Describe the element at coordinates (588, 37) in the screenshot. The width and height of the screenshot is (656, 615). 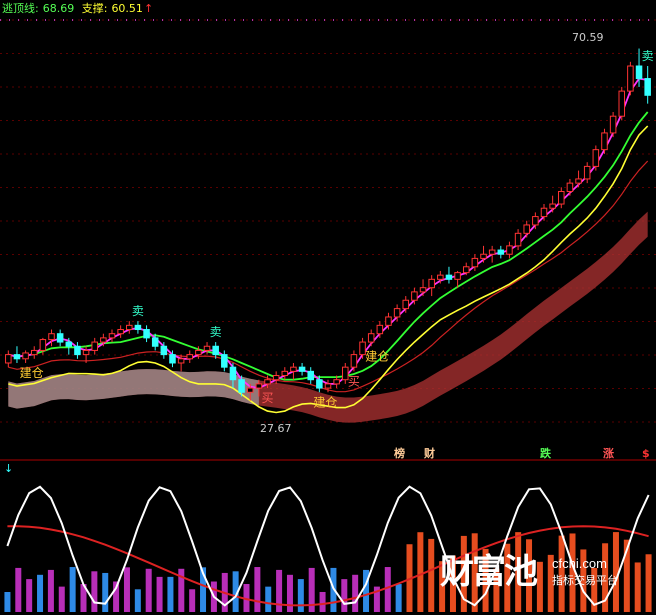
I see `price-high-label: 70.59` at that location.